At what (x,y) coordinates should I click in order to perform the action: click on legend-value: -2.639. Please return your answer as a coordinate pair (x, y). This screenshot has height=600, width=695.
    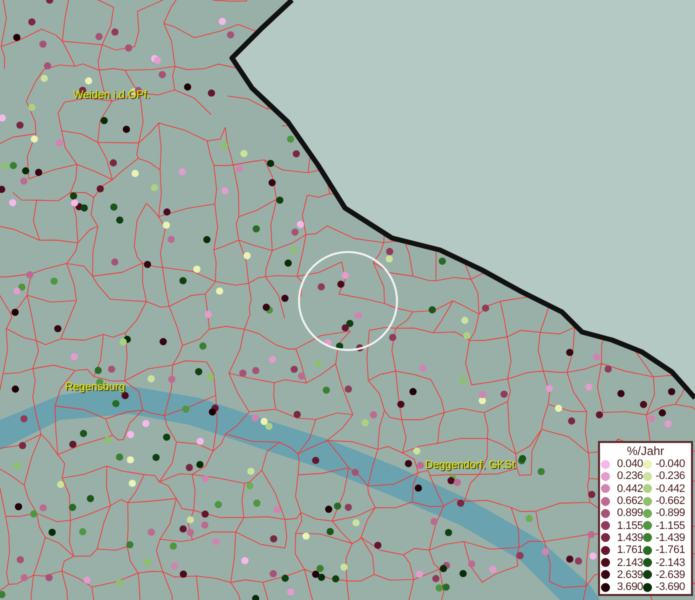
    Looking at the image, I should click on (669, 574).